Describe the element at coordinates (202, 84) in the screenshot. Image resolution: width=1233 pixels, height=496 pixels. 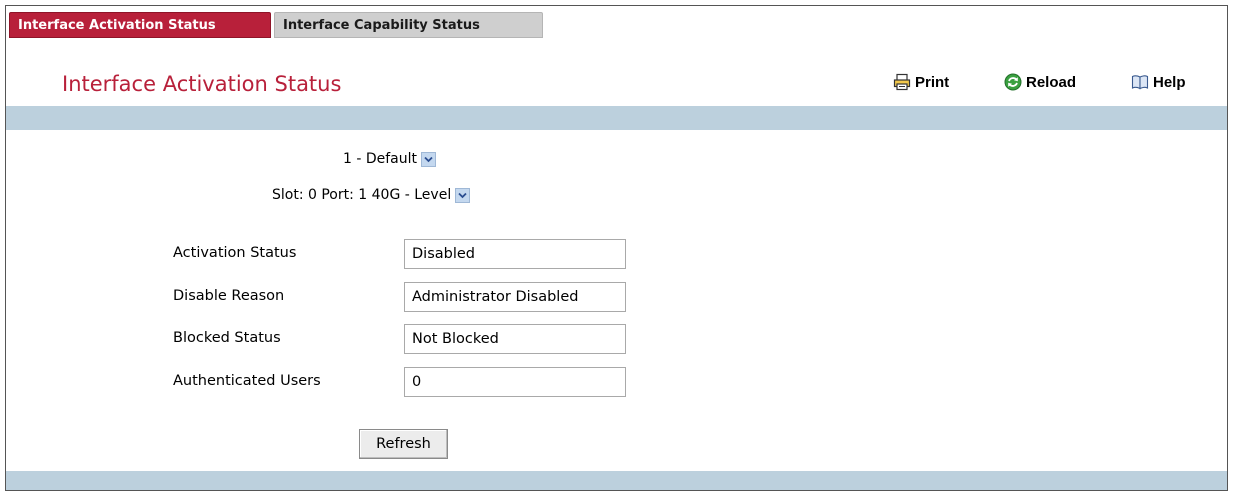
I see `page-title: Interface Activation Status` at that location.